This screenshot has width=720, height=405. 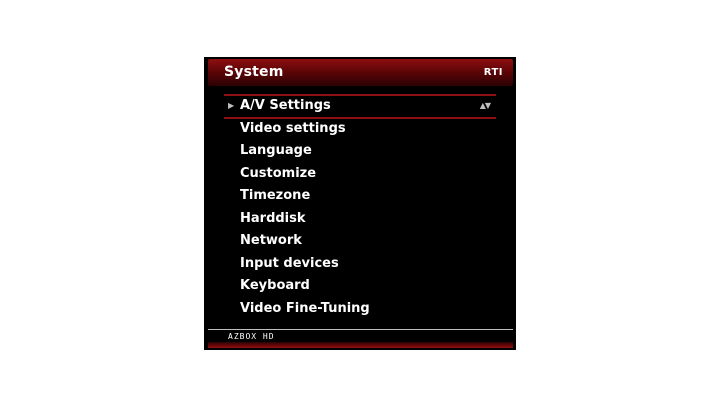 What do you see at coordinates (360, 286) in the screenshot?
I see `menu-item-keyboard: Keyboard` at bounding box center [360, 286].